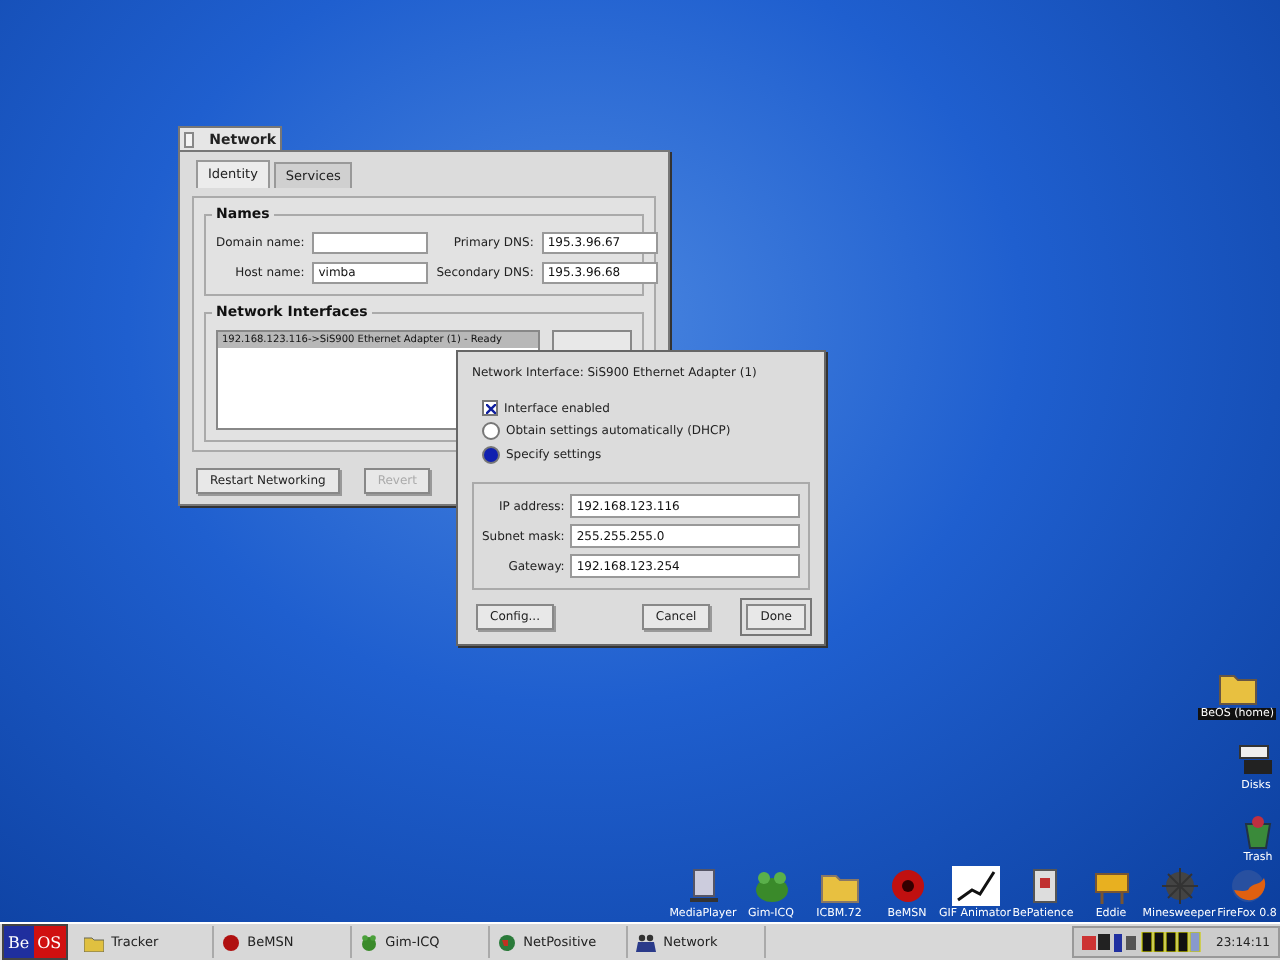  Describe the element at coordinates (645, 942) in the screenshot. I see `people-icon` at that location.